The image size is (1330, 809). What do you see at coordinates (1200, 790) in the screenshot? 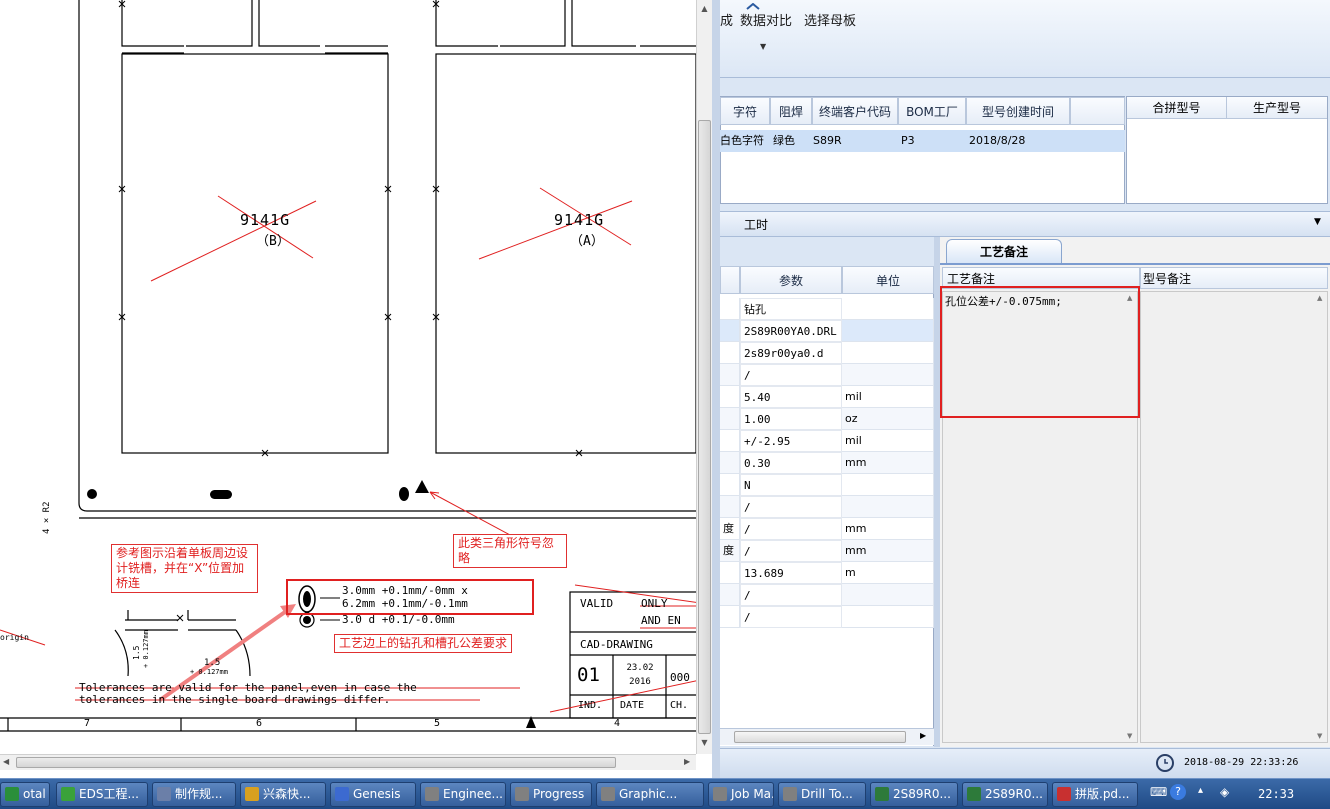
I see `tray-expand-icon: ▴` at bounding box center [1200, 790].